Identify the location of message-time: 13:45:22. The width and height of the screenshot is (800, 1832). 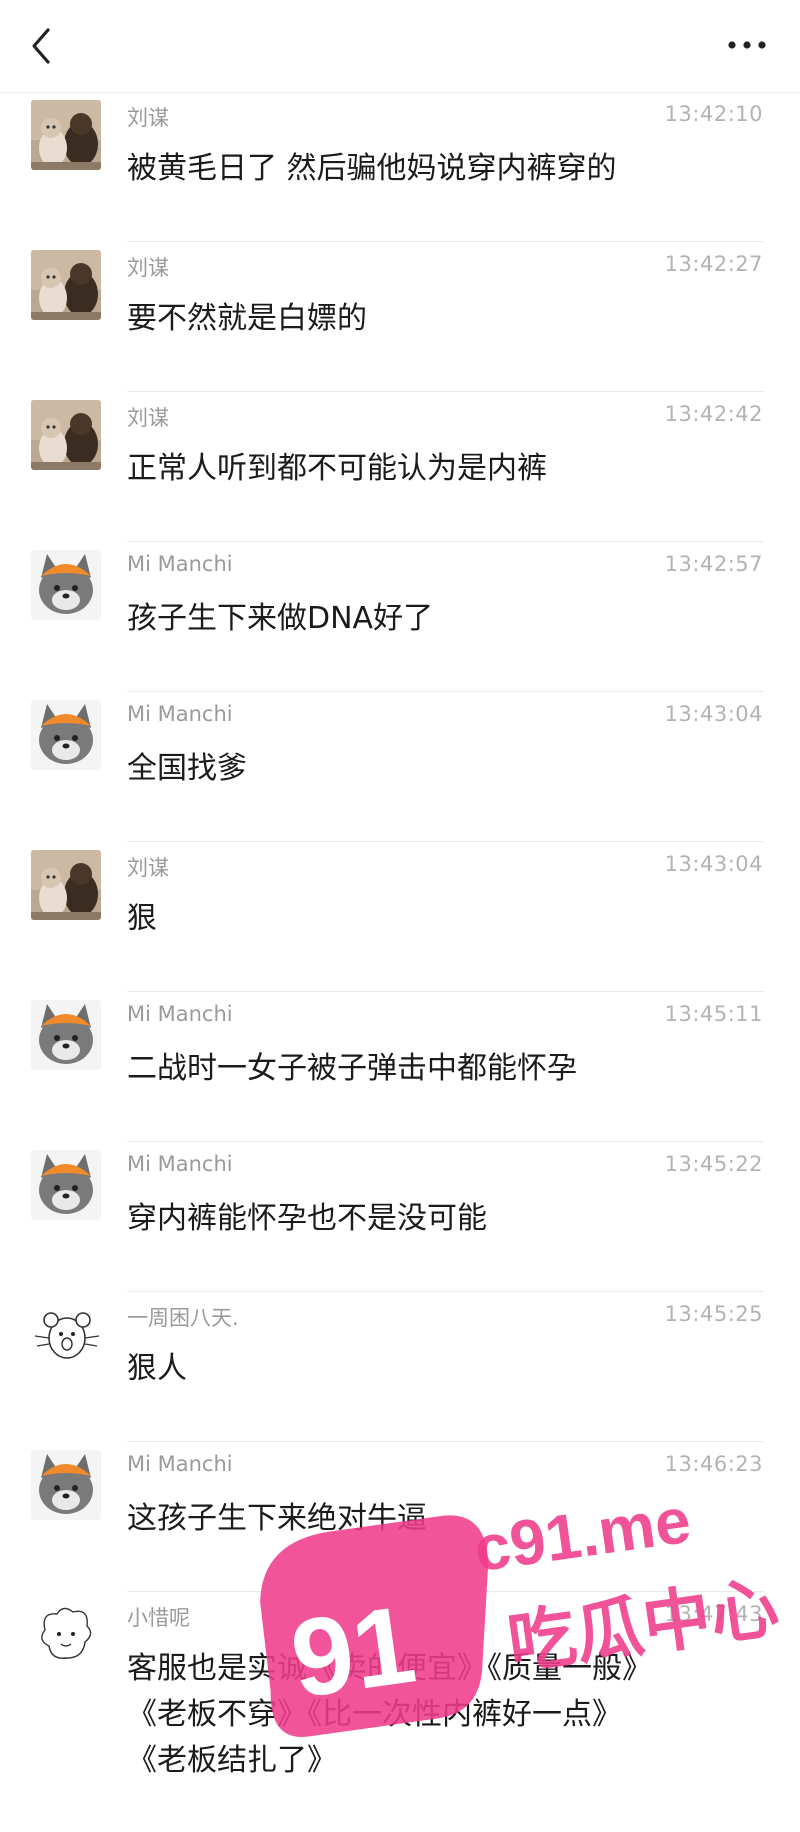
(713, 1164).